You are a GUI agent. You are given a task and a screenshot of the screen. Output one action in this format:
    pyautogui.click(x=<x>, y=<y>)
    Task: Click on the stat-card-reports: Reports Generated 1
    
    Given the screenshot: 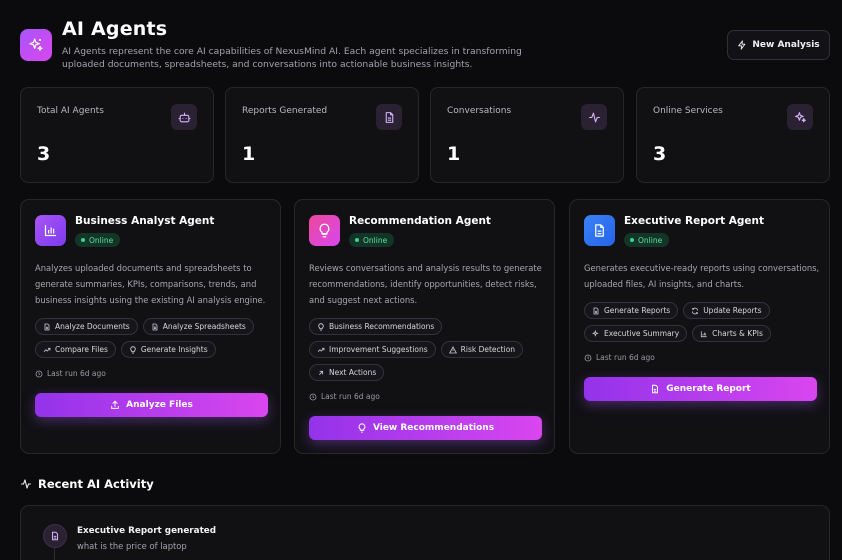 What is the action you would take?
    pyautogui.click(x=322, y=135)
    